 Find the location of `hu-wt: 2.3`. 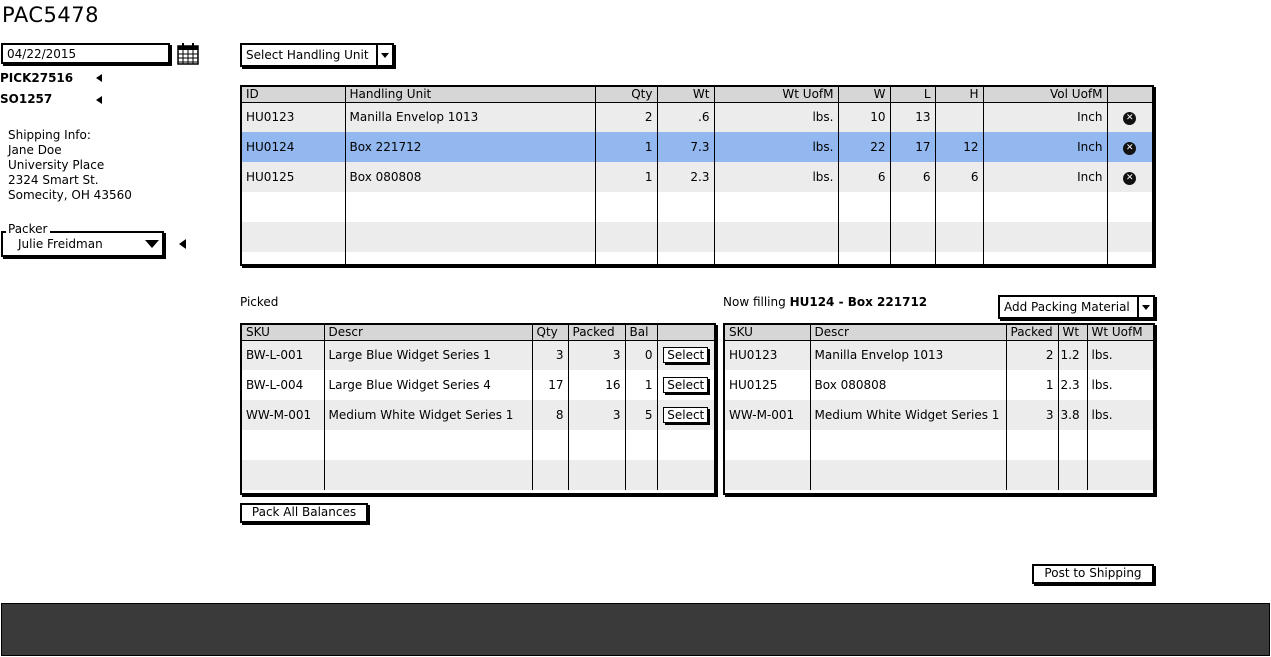

hu-wt: 2.3 is located at coordinates (686, 177).